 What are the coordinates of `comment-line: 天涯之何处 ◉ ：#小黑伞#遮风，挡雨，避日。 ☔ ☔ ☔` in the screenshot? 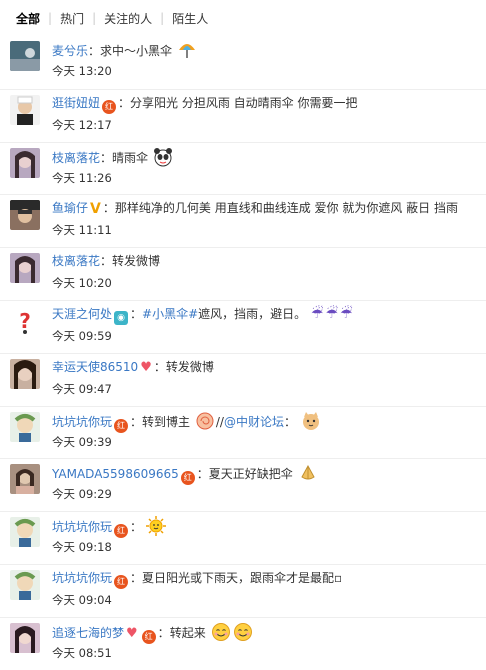 It's located at (266, 315).